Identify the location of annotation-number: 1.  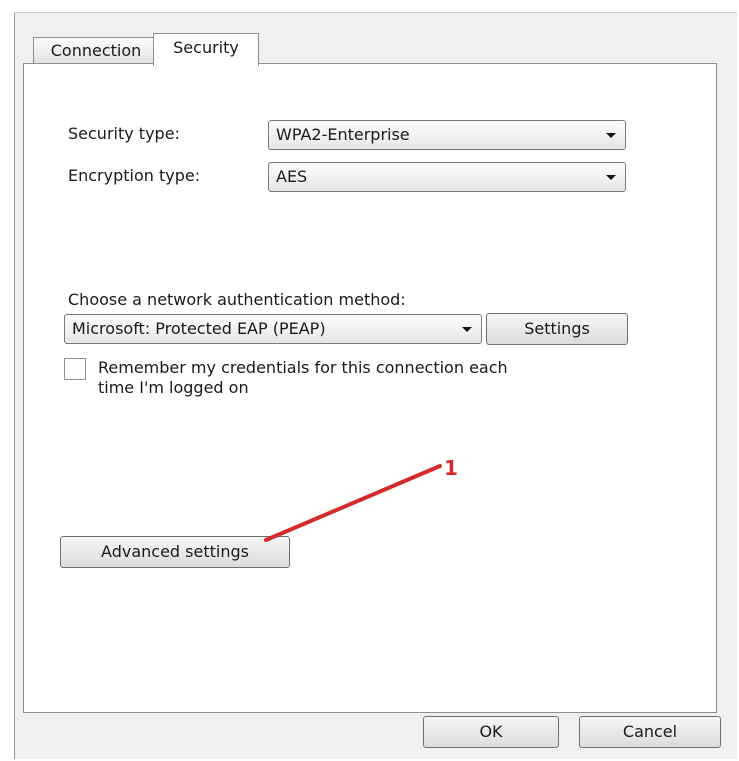
(451, 468).